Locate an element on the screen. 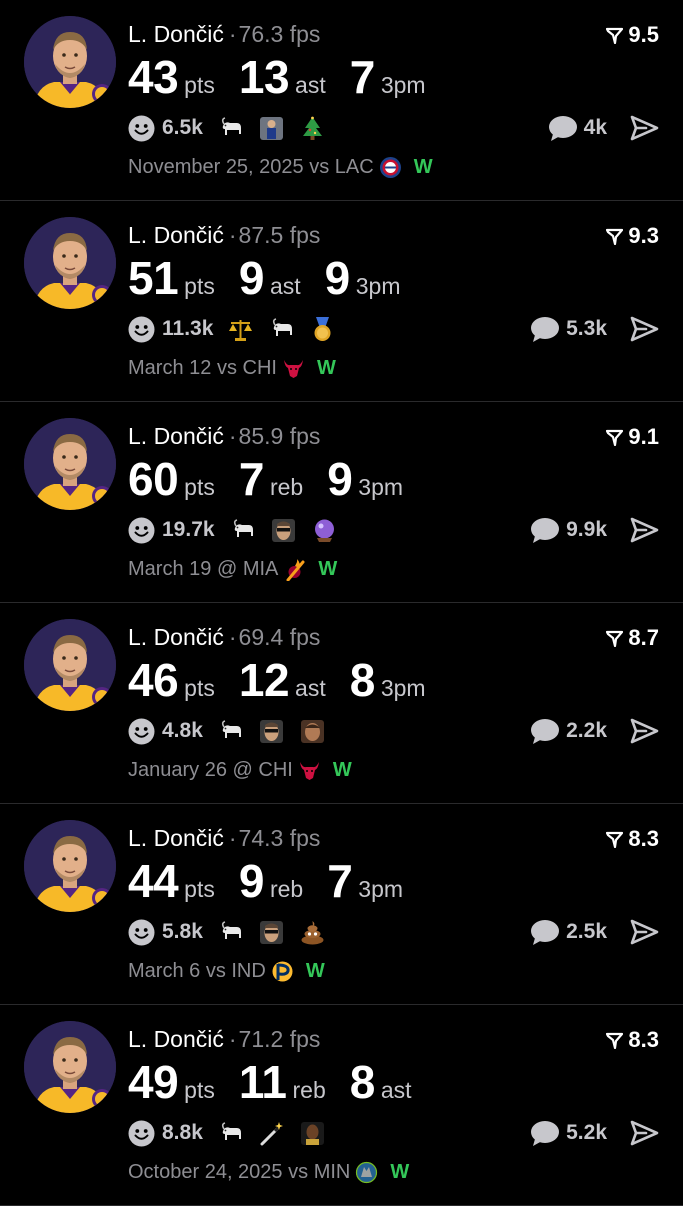  reactions: 4.8k is located at coordinates (234, 731).